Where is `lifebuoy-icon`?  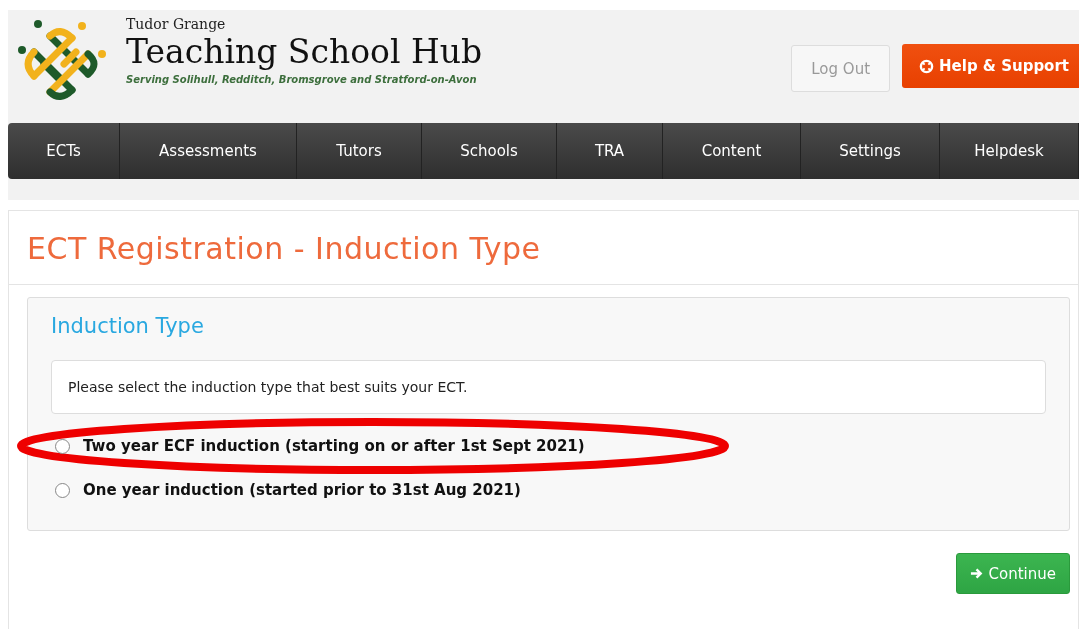
lifebuoy-icon is located at coordinates (927, 66).